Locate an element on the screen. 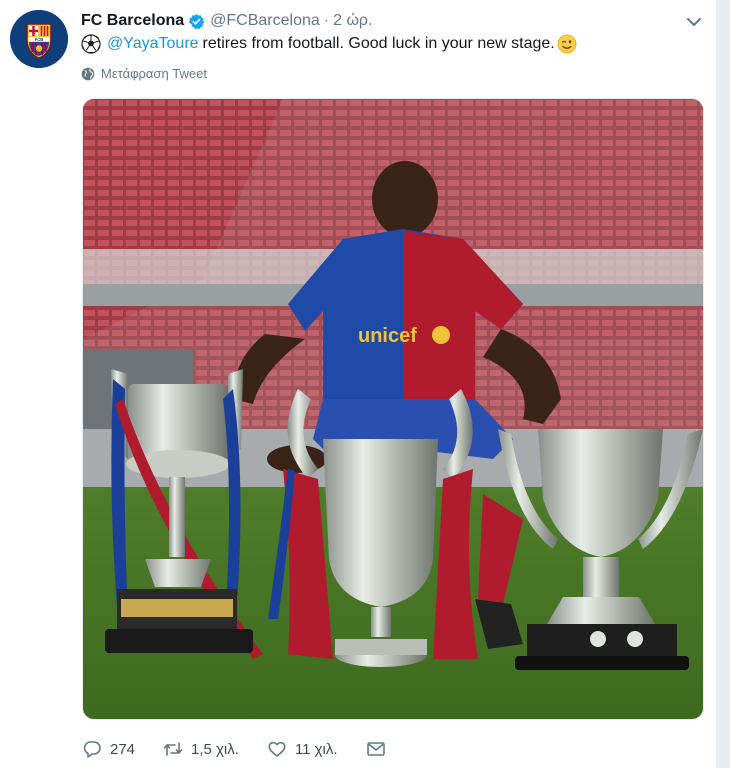 Image resolution: width=730 pixels, height=768 pixels. tweet-header: FC Barcelona @FCBarcelona · 2 ώρ. is located at coordinates (226, 21).